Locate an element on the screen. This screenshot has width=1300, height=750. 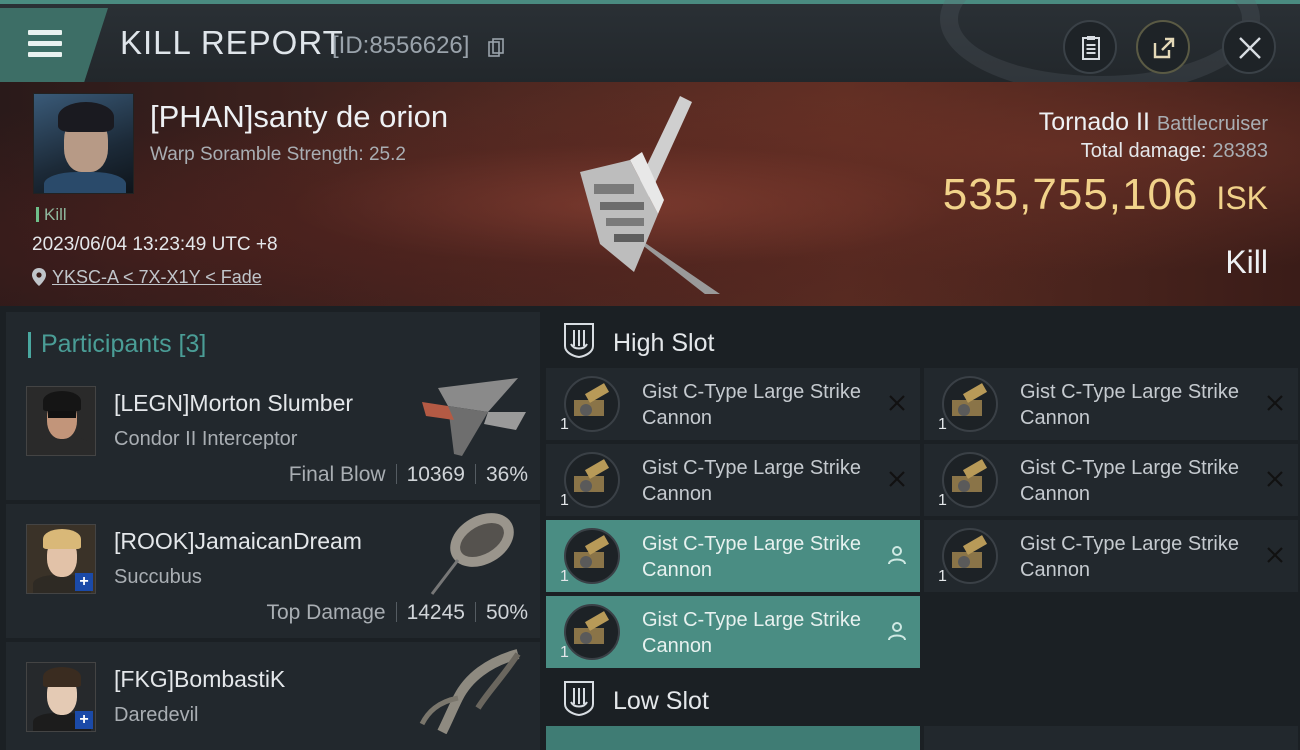
kill-datetime: 2023/06/04 13:23:49 UTC +8 is located at coordinates (155, 244).